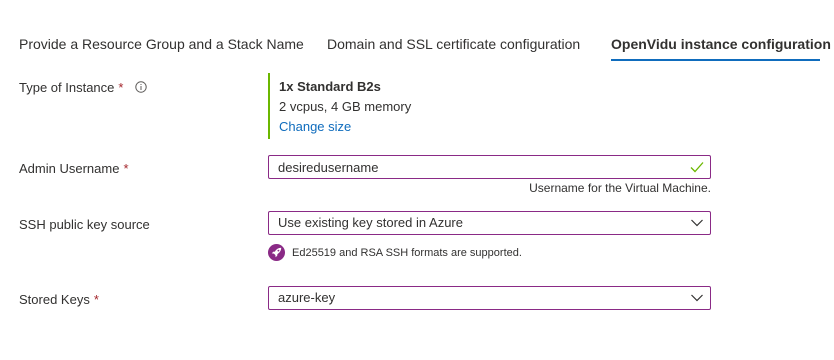 Image resolution: width=834 pixels, height=360 pixels. What do you see at coordinates (307, 297) in the screenshot?
I see `stored-keys-selected: azure-key` at bounding box center [307, 297].